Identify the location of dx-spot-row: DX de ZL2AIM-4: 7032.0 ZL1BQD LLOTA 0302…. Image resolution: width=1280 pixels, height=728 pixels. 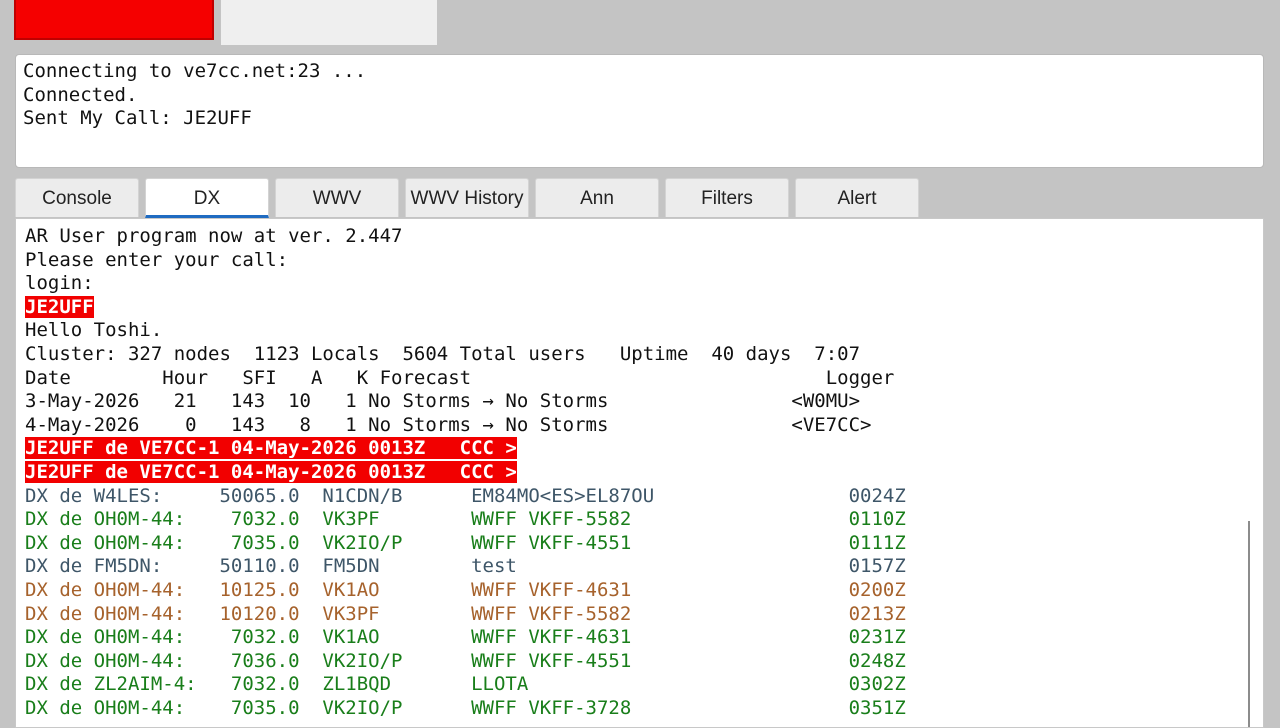
(465, 685).